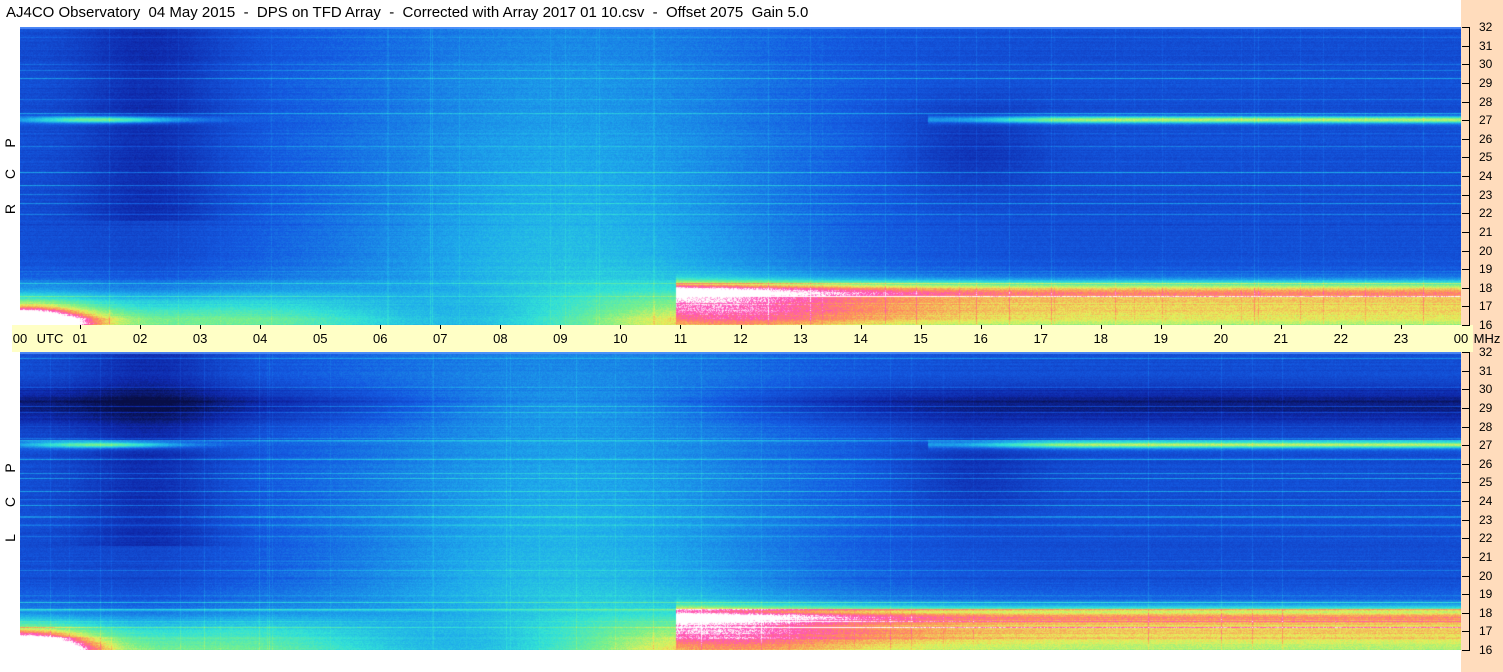 The image size is (1503, 672). What do you see at coordinates (140, 338) in the screenshot?
I see `time-tick-label: 02` at bounding box center [140, 338].